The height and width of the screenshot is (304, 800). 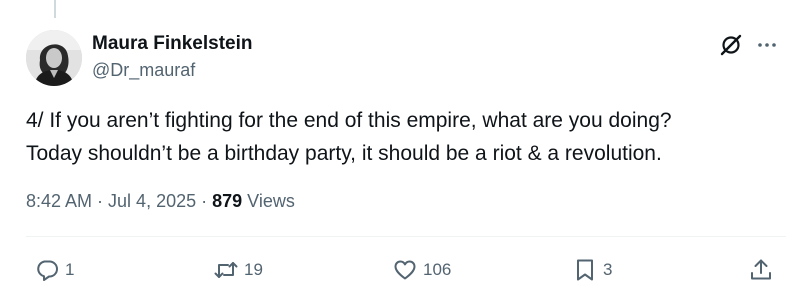 What do you see at coordinates (226, 270) in the screenshot?
I see `repost-icon` at bounding box center [226, 270].